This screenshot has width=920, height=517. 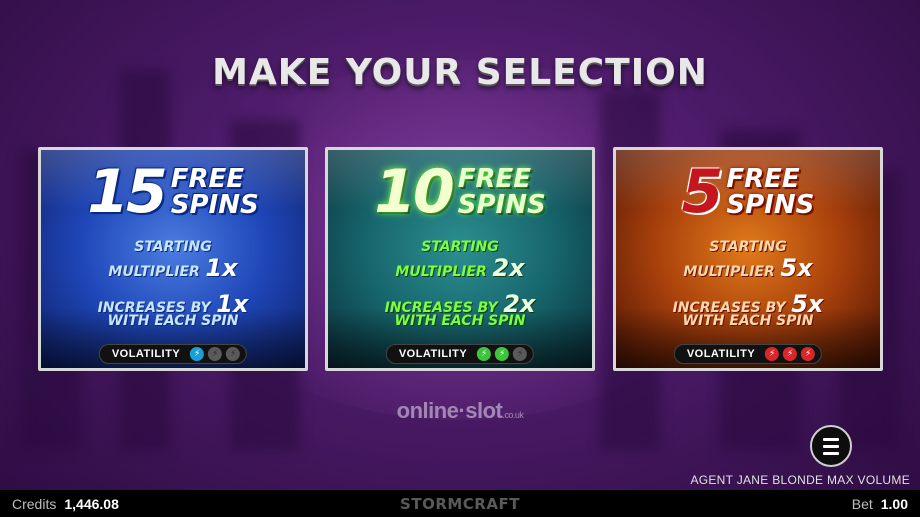 I want to click on bet-value: 1.00, so click(x=894, y=504).